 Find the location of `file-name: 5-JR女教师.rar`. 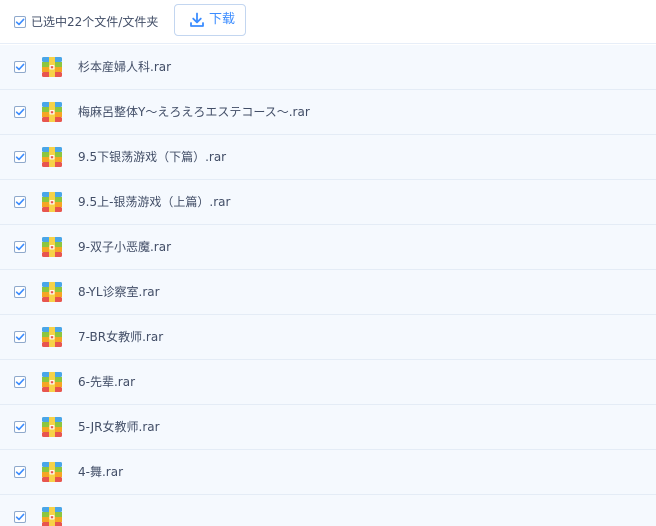

file-name: 5-JR女教师.rar is located at coordinates (119, 427).